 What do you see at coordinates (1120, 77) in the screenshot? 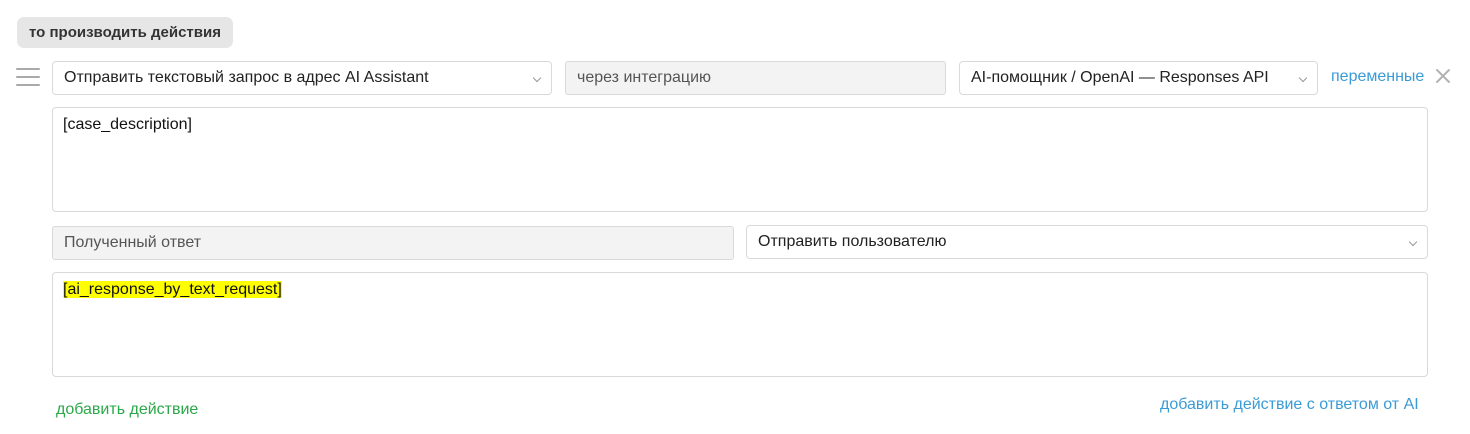
I see `integration-select-value: AI-помощник / OpenAI — Responses API` at bounding box center [1120, 77].